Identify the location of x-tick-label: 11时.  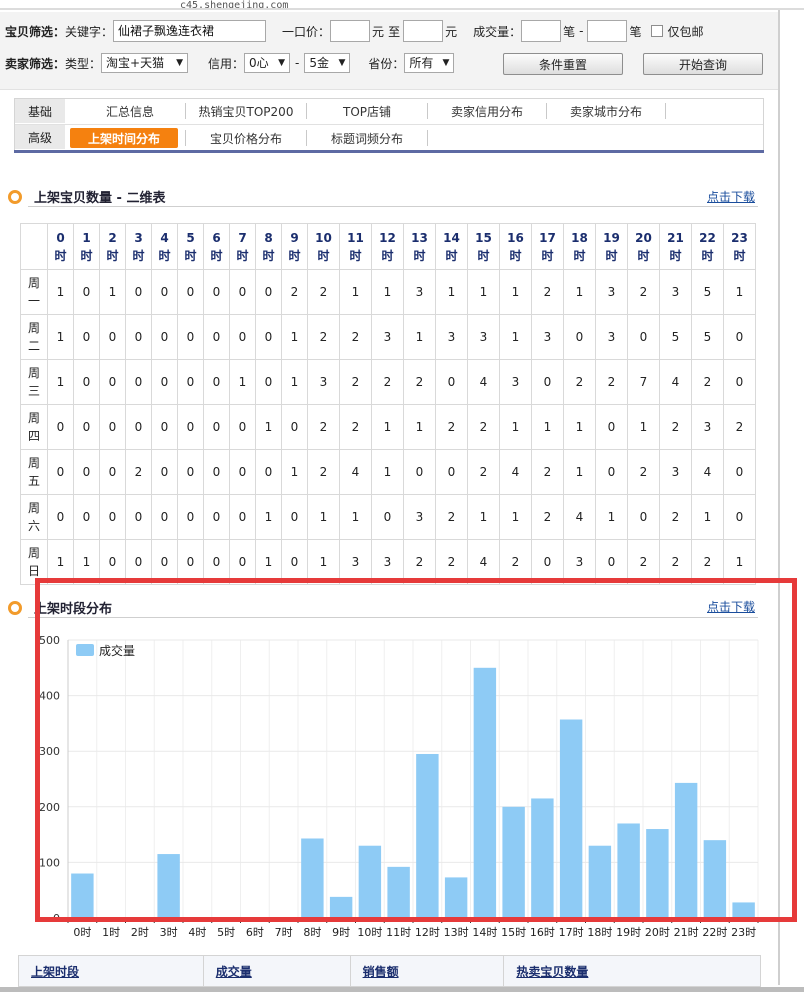
(398, 932).